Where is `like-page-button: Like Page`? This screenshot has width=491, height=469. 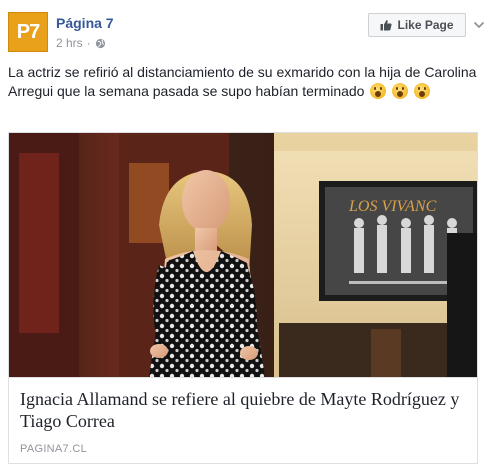 like-page-button: Like Page is located at coordinates (417, 25).